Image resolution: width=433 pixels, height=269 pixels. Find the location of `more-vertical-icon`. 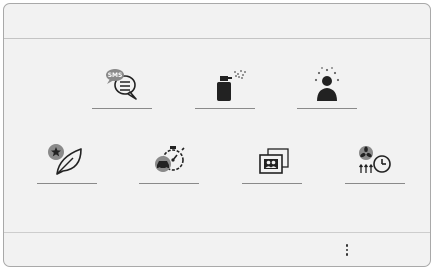

more-vertical-icon is located at coordinates (347, 250).